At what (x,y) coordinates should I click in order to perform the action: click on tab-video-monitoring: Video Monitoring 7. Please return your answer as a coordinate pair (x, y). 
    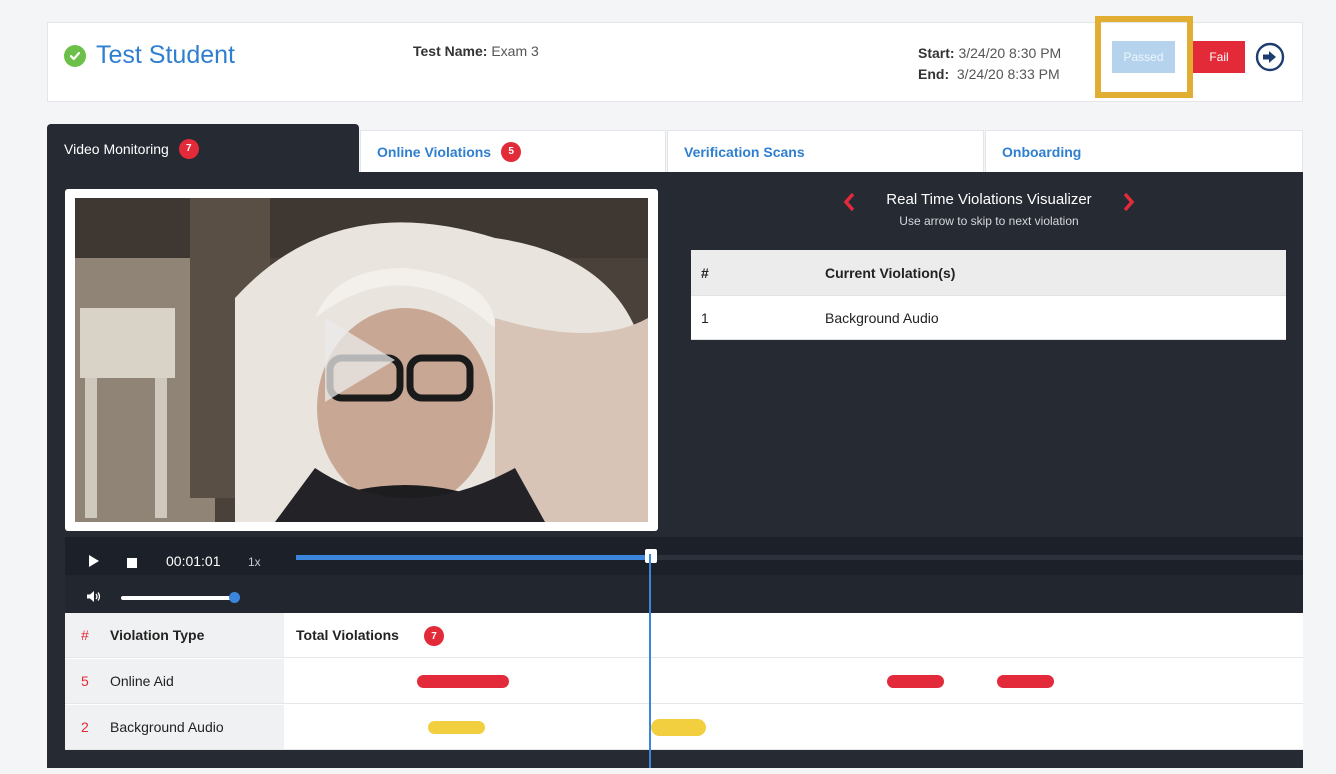
    Looking at the image, I should click on (203, 148).